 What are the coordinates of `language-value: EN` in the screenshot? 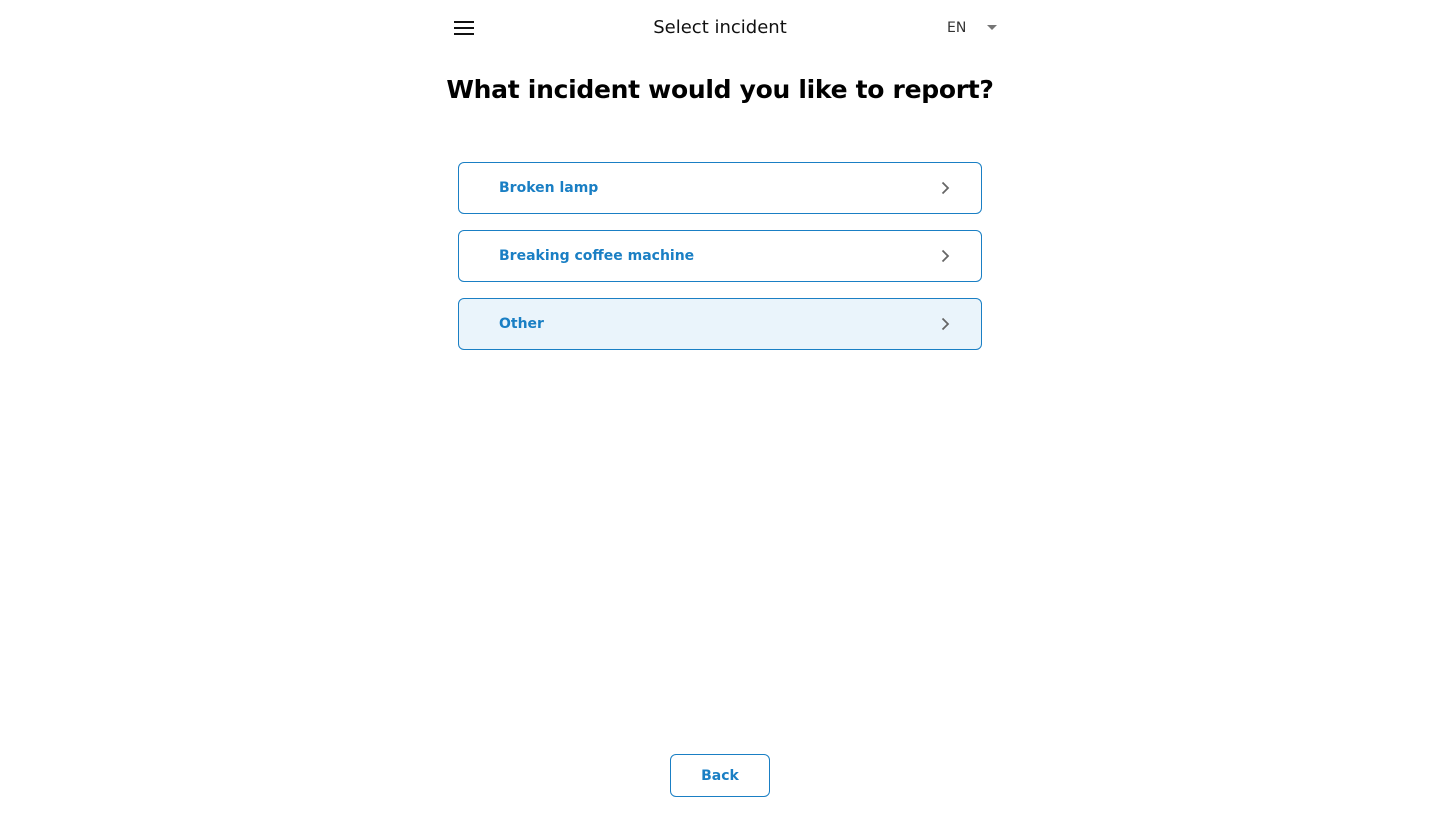 It's located at (957, 28).